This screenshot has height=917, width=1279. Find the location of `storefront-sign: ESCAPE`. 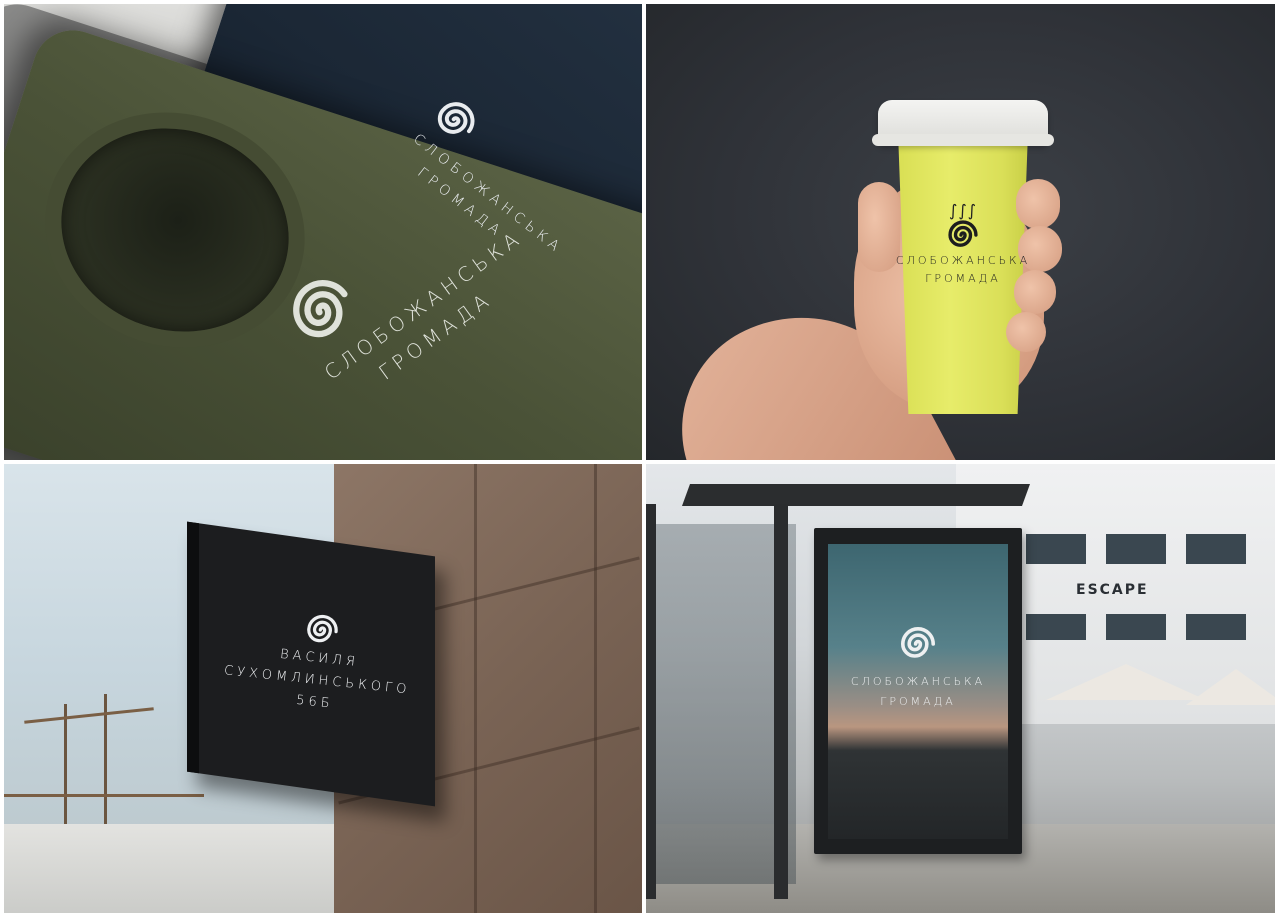

storefront-sign: ESCAPE is located at coordinates (1112, 590).